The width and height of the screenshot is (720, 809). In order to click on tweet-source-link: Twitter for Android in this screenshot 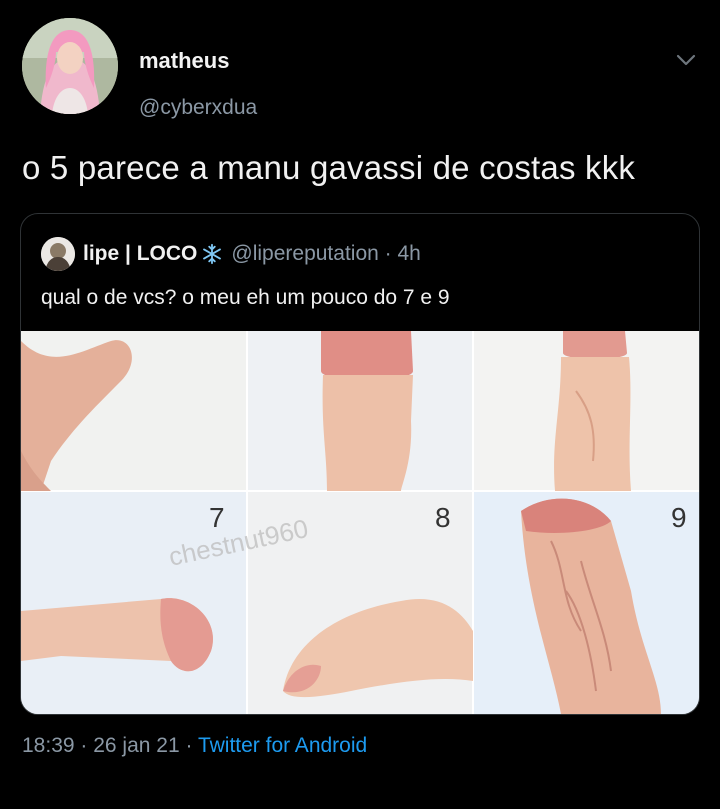, I will do `click(282, 745)`.